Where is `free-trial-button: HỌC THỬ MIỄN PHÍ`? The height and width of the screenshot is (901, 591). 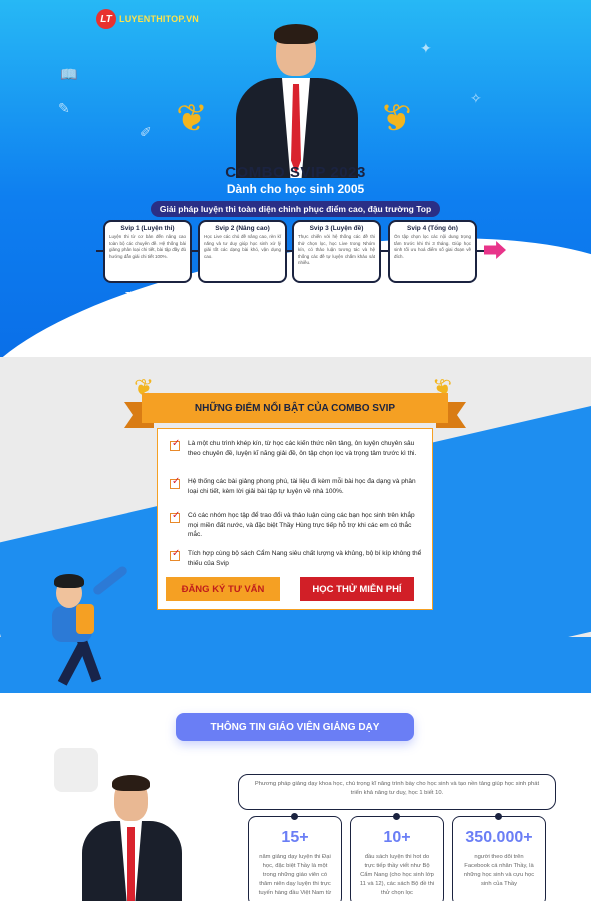
free-trial-button: HỌC THỬ MIỄN PHÍ is located at coordinates (357, 589).